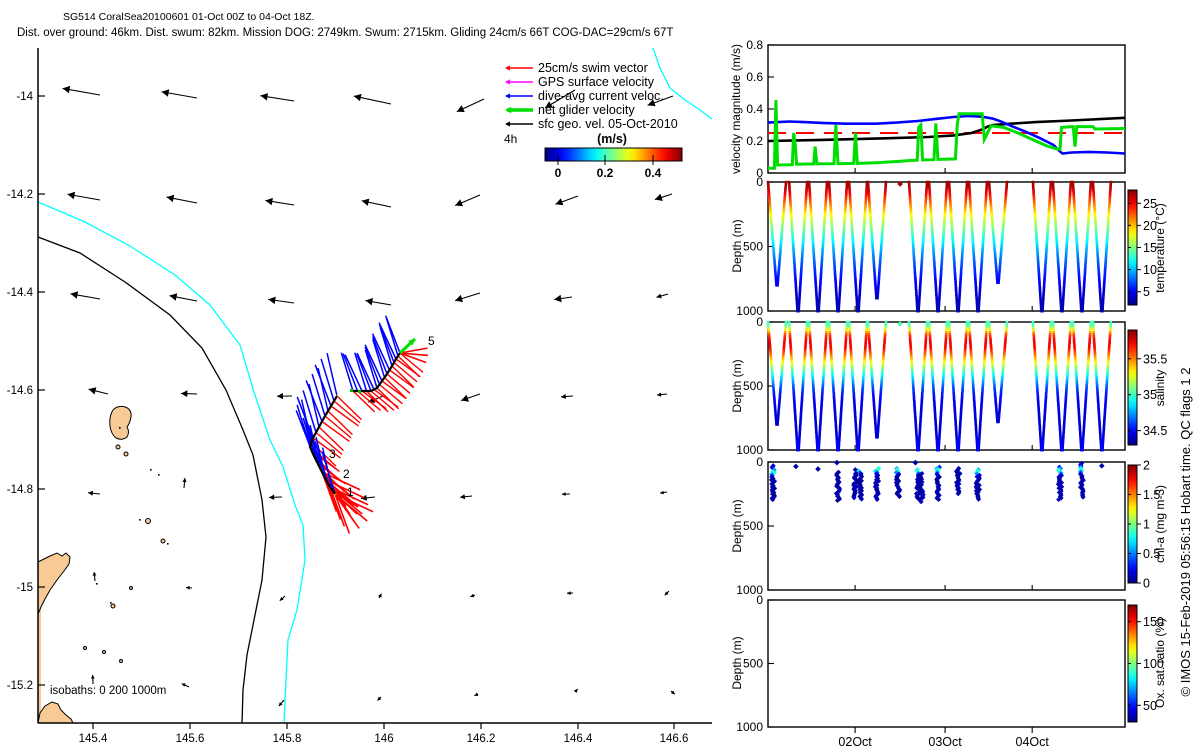  What do you see at coordinates (754, 141) in the screenshot?
I see `velocity-ytick-label: 0.2` at bounding box center [754, 141].